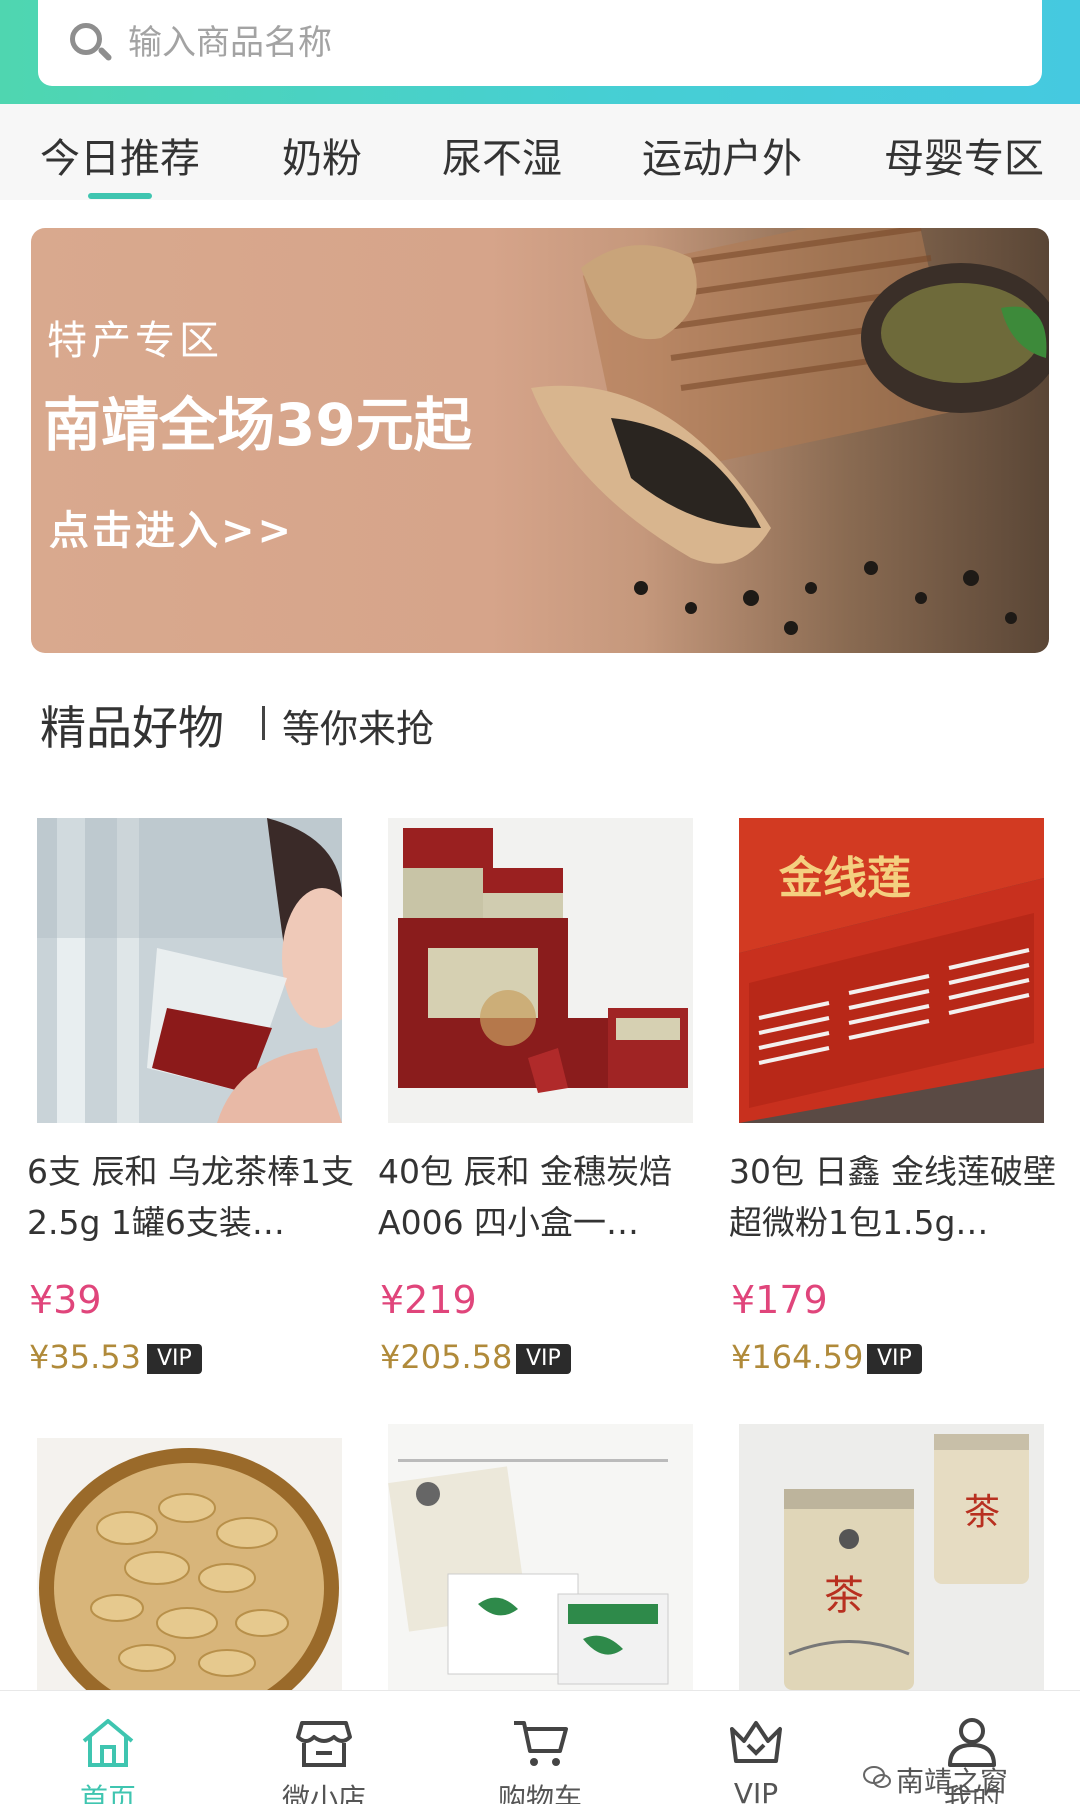 Image resolution: width=1080 pixels, height=1804 pixels. I want to click on nav-vip-label: VIP, so click(756, 1790).